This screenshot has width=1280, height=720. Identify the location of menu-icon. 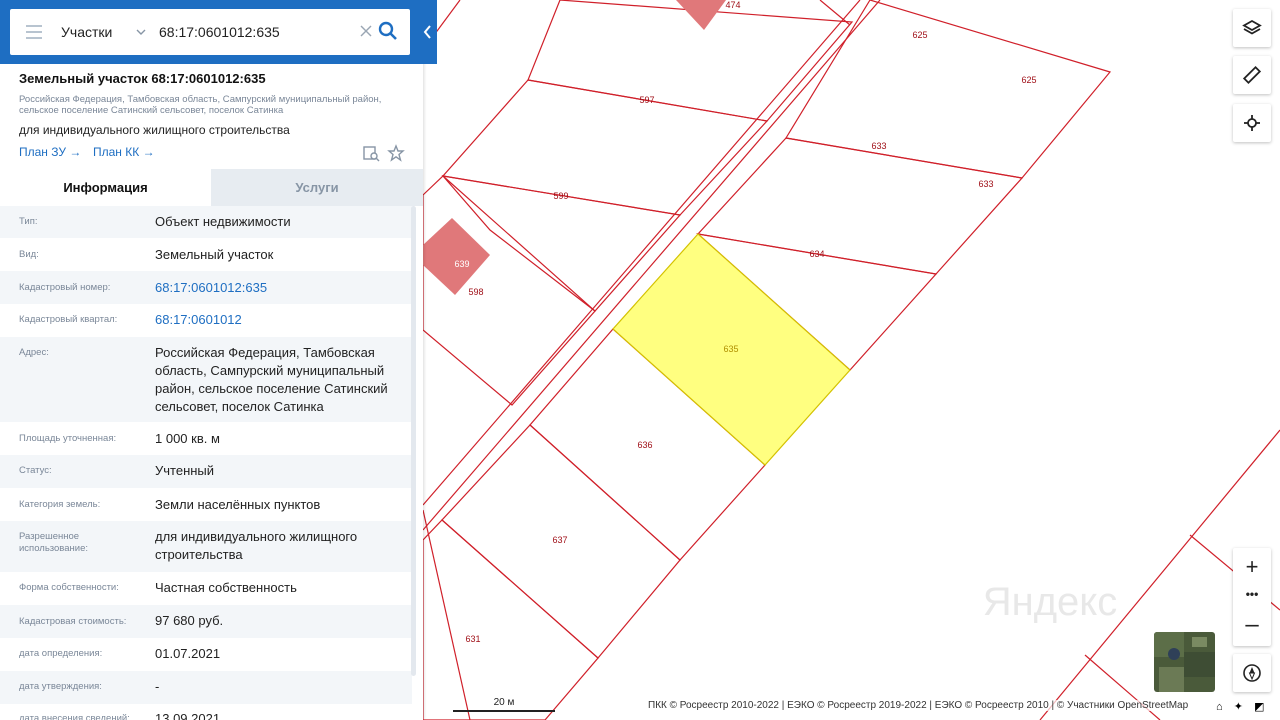
(34, 32).